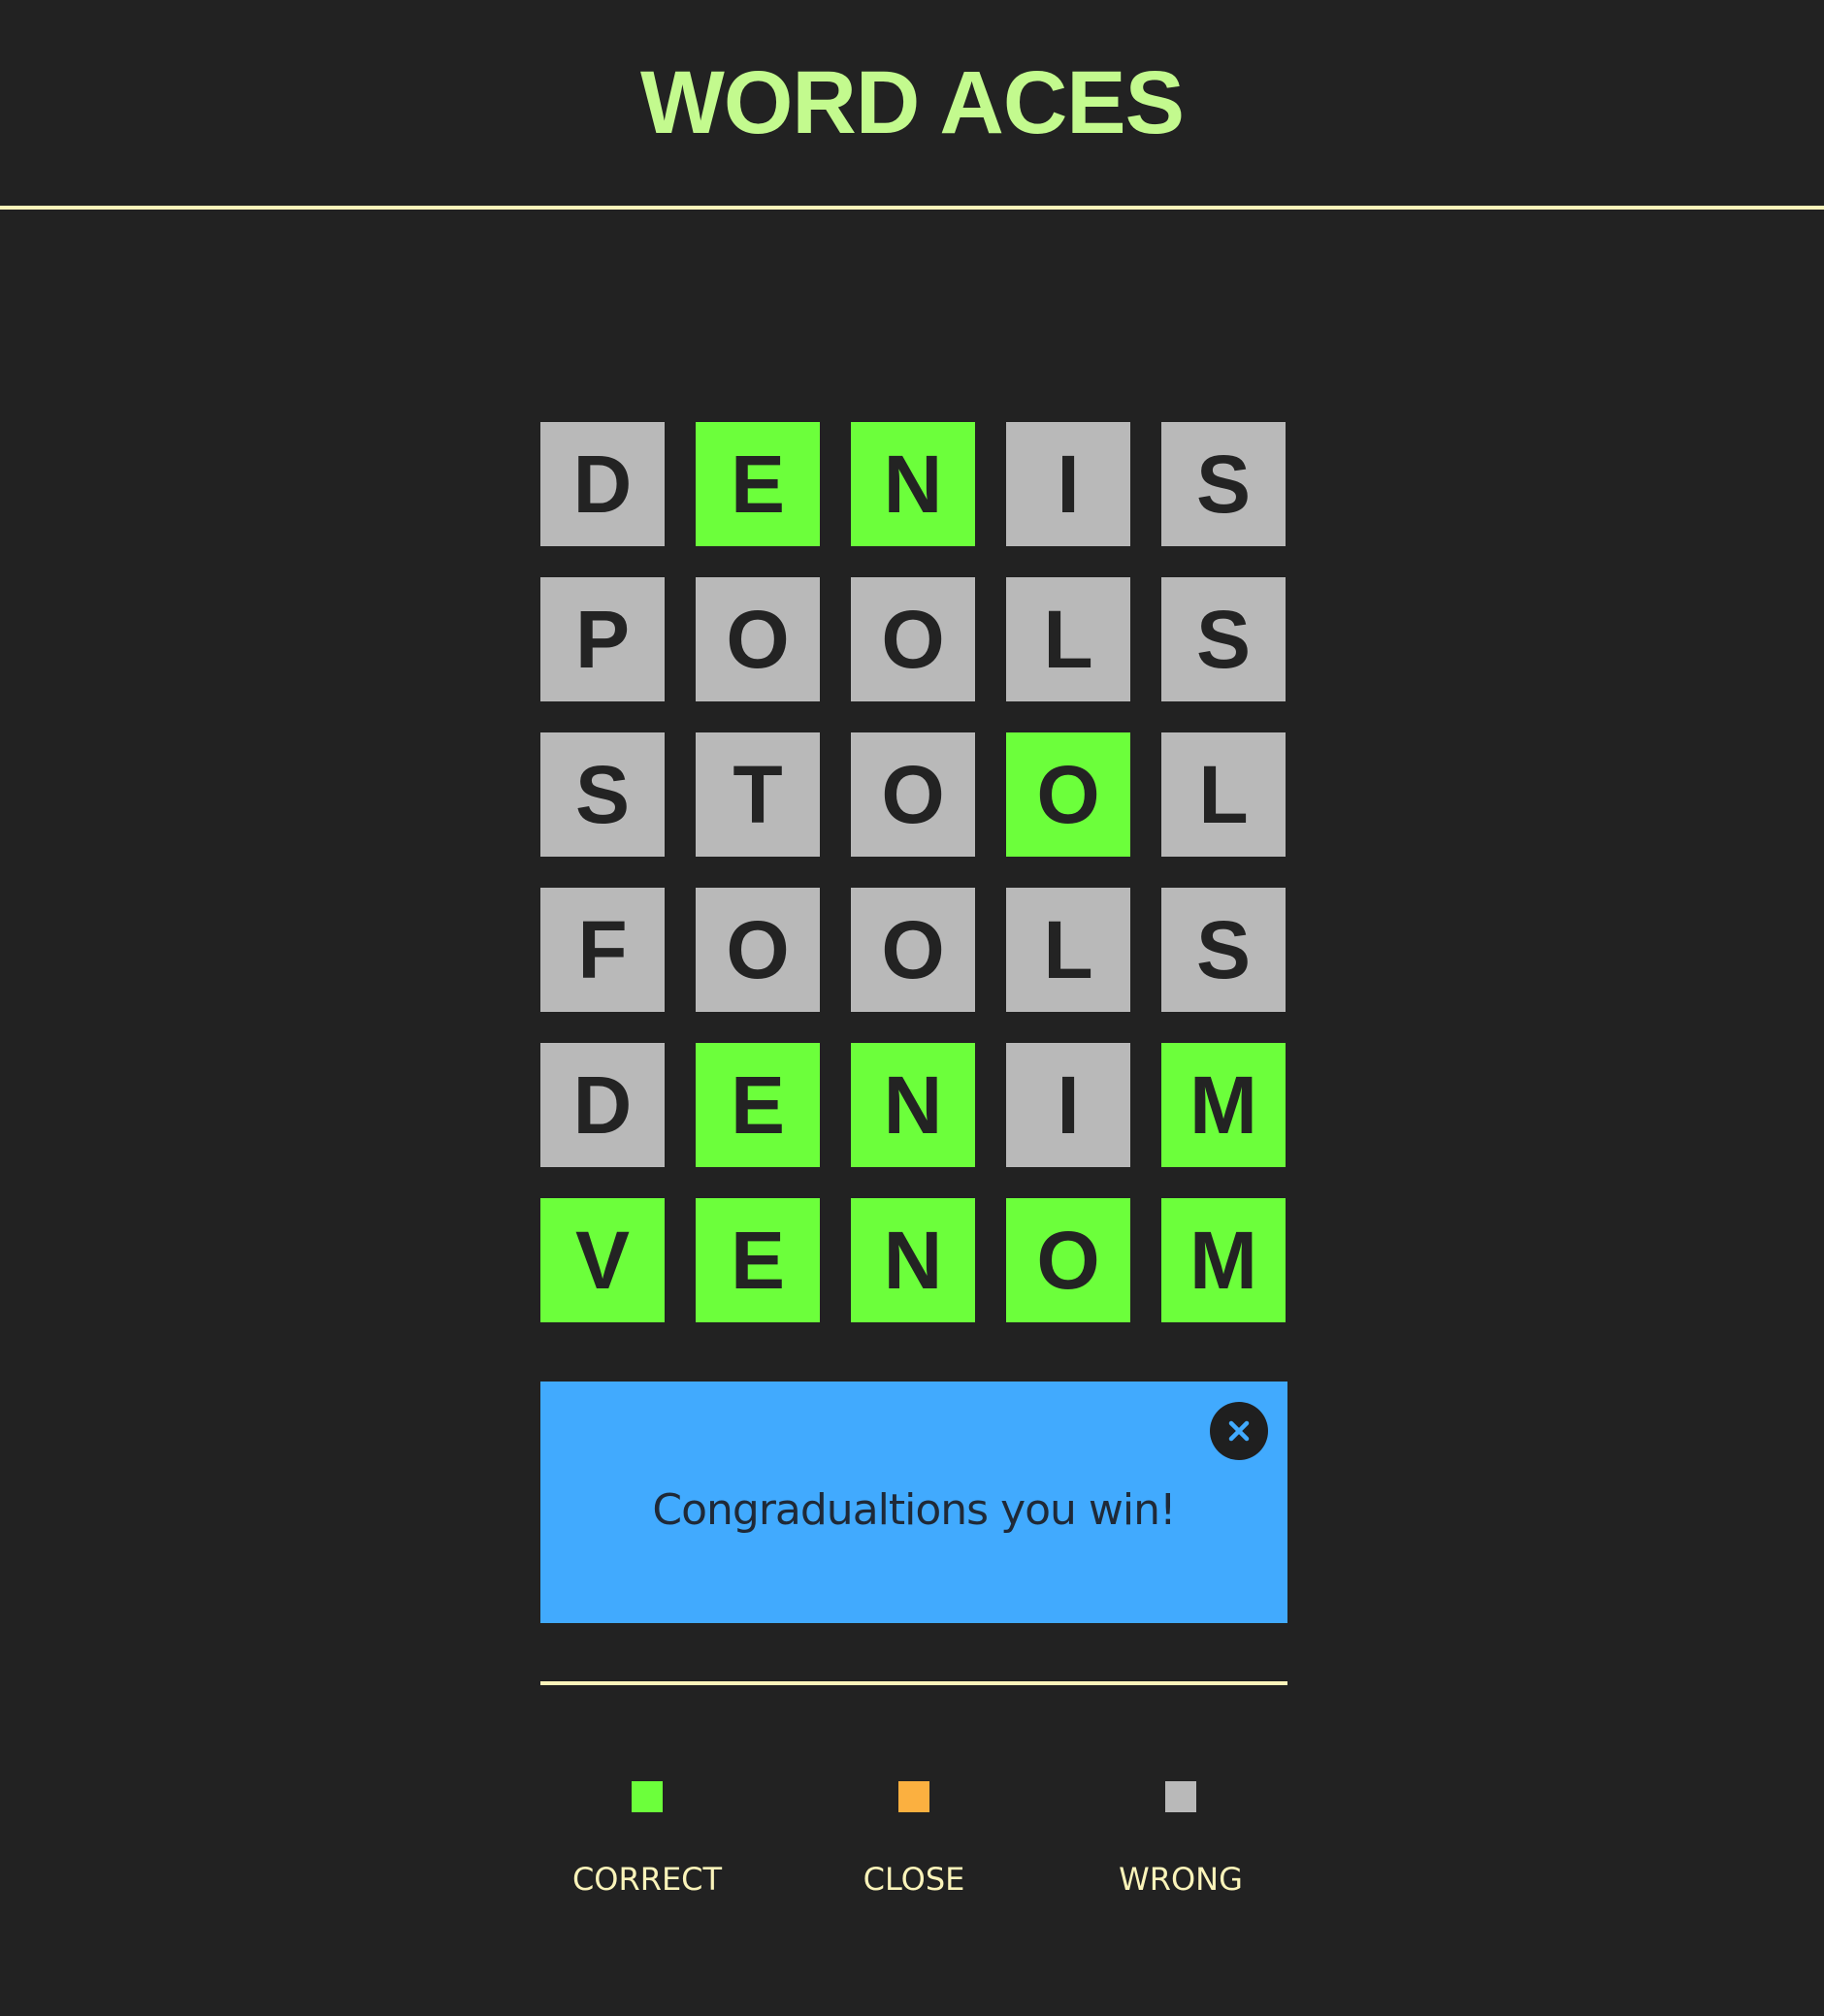 This screenshot has height=2016, width=1824. Describe the element at coordinates (913, 1683) in the screenshot. I see `section-divider` at that location.